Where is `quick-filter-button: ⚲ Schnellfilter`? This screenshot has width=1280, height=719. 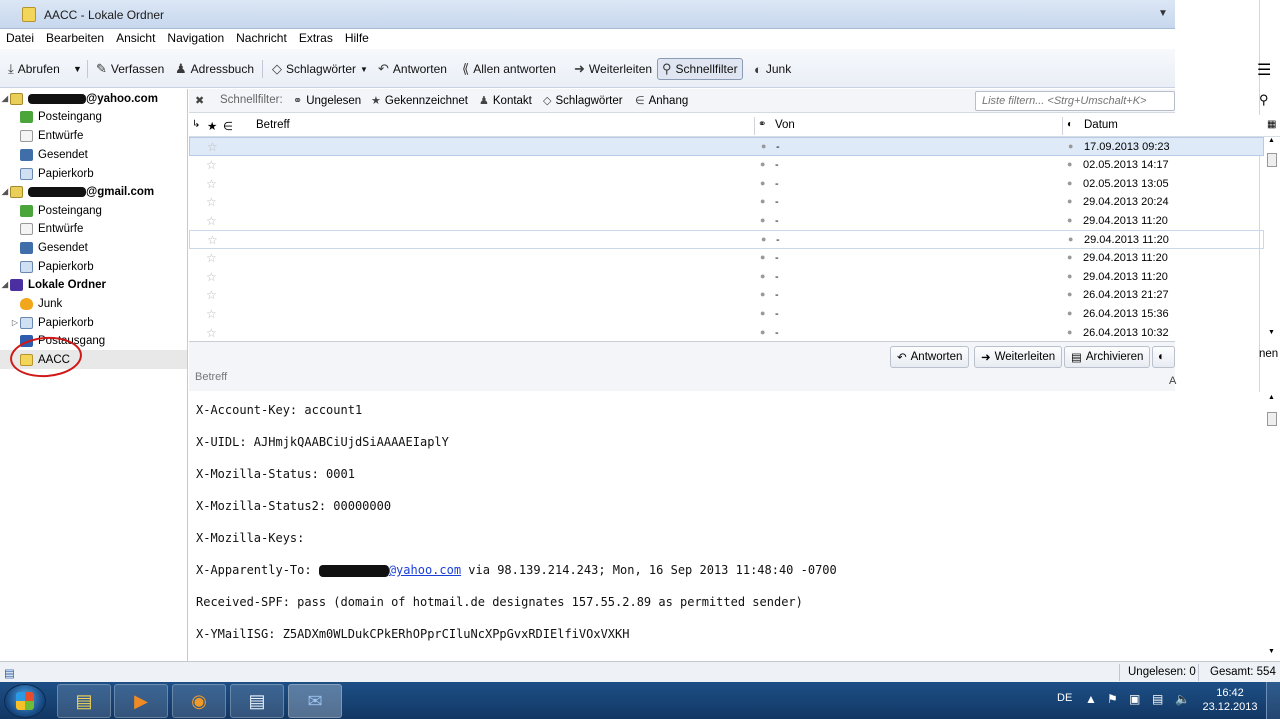
quick-filter-button: ⚲ Schnellfilter is located at coordinates (700, 69).